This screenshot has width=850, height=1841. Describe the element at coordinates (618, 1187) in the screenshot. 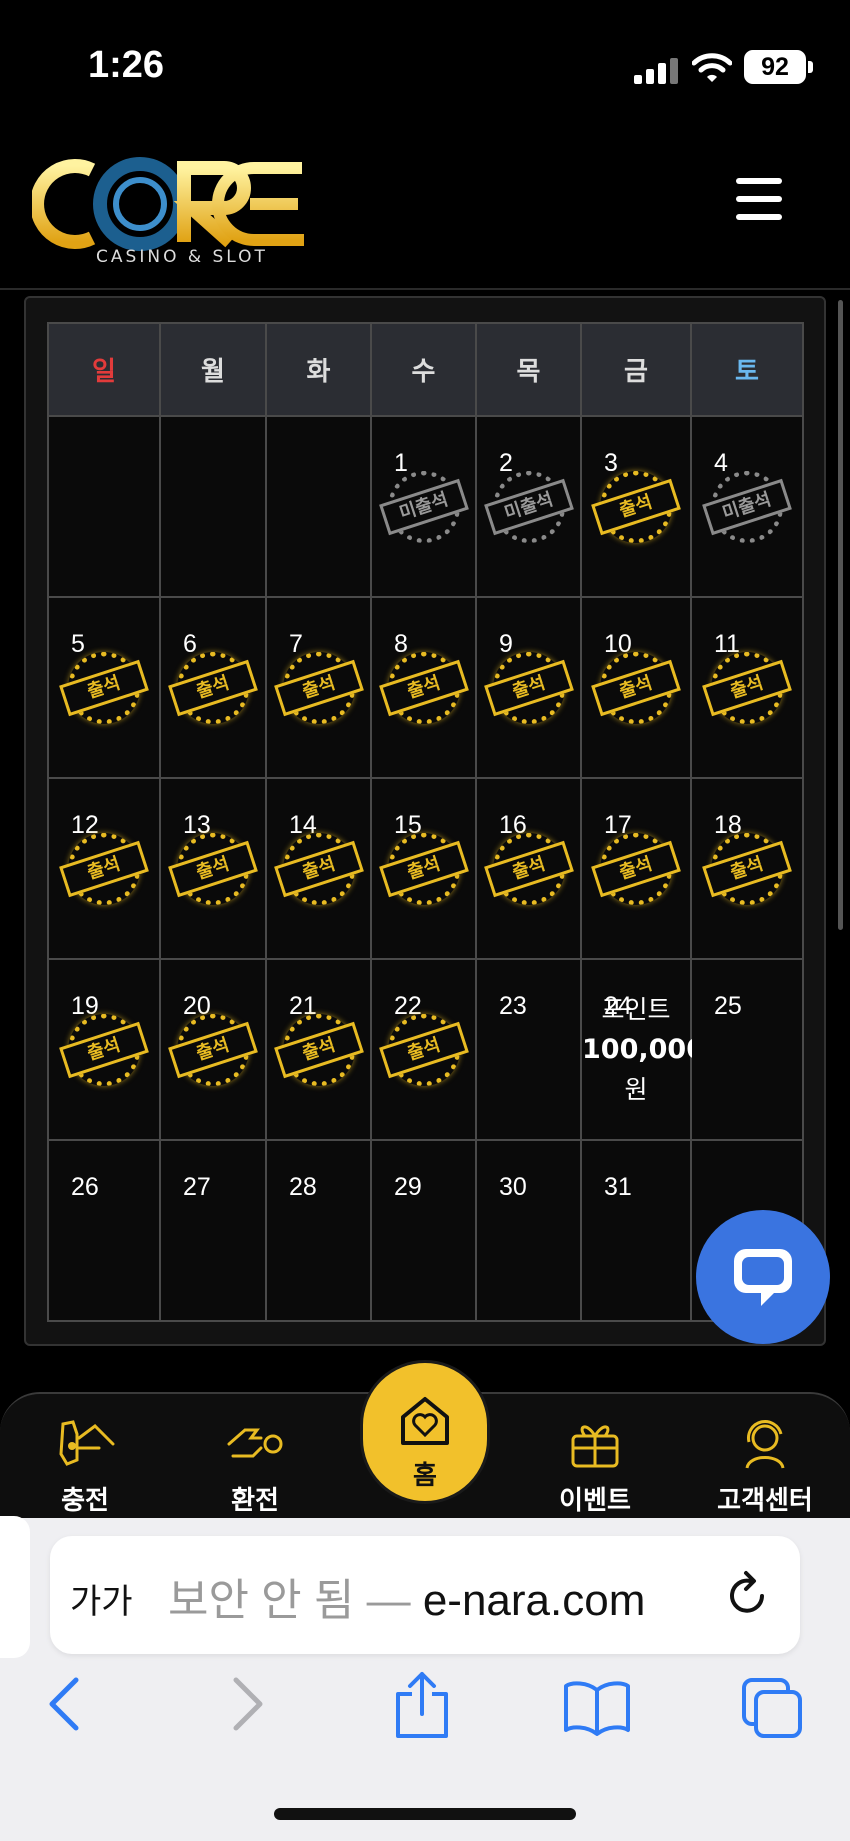

I see `day-number: 31` at that location.